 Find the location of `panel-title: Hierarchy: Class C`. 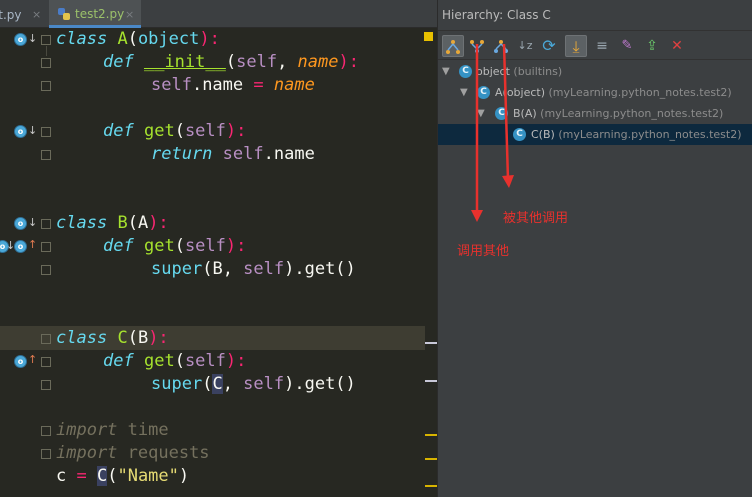

panel-title: Hierarchy: Class C is located at coordinates (496, 15).